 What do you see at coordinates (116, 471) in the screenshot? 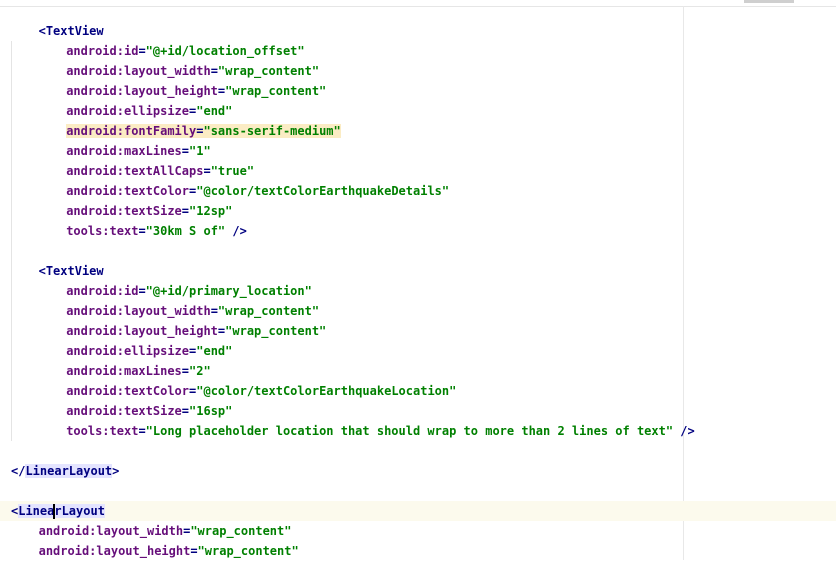
I see `xml-tag-close: >` at bounding box center [116, 471].